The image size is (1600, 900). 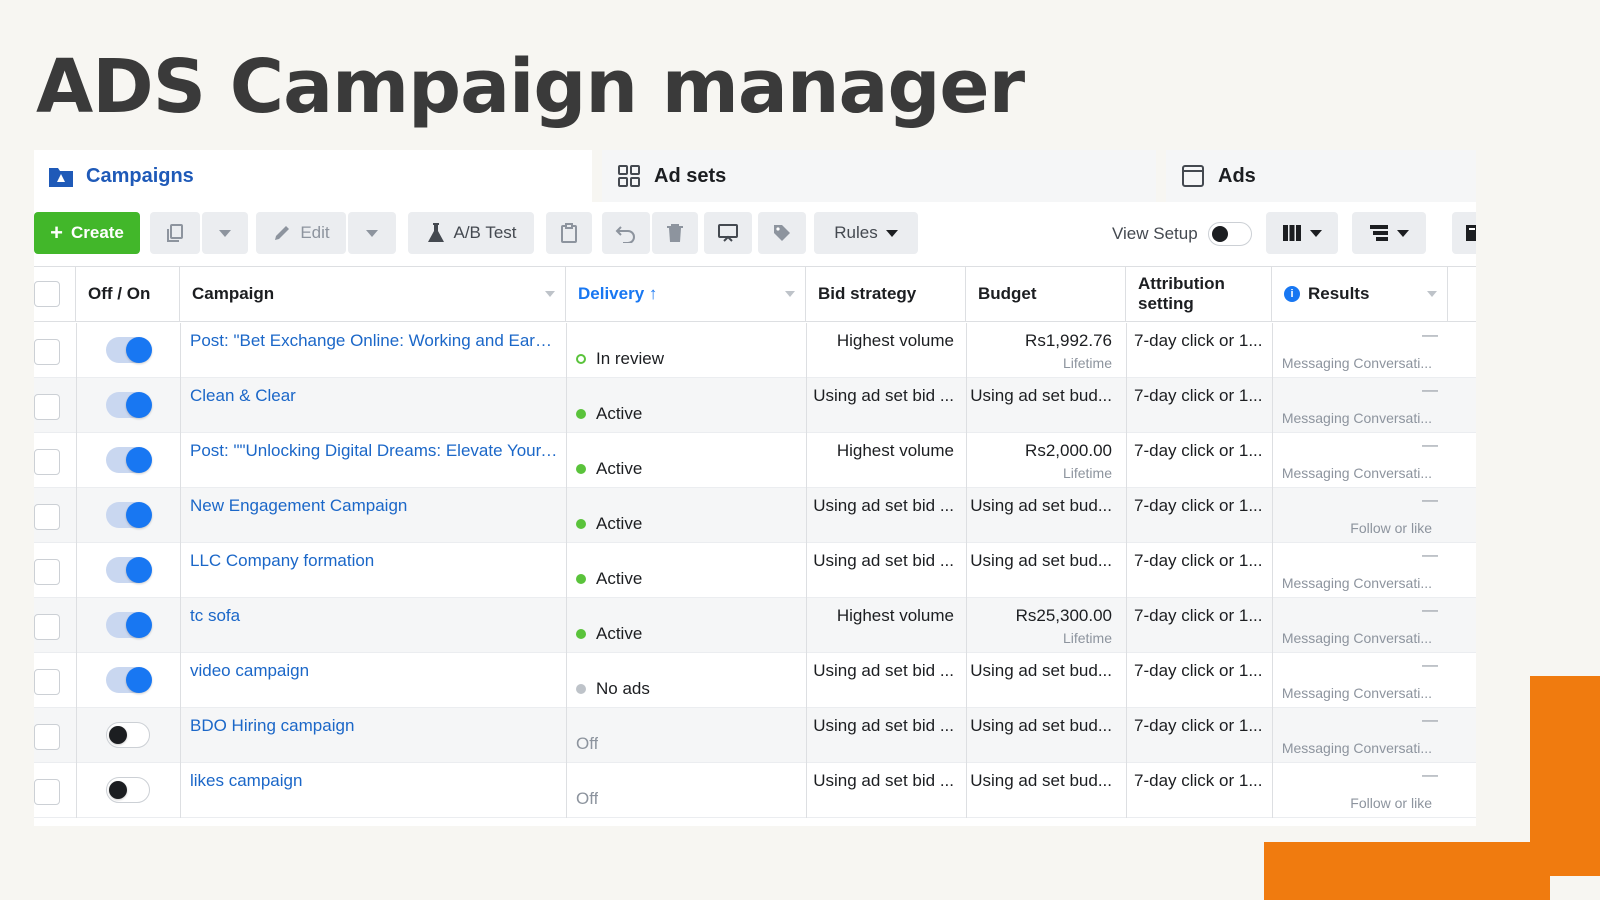 I want to click on edit-dropdown-button, so click(x=372, y=233).